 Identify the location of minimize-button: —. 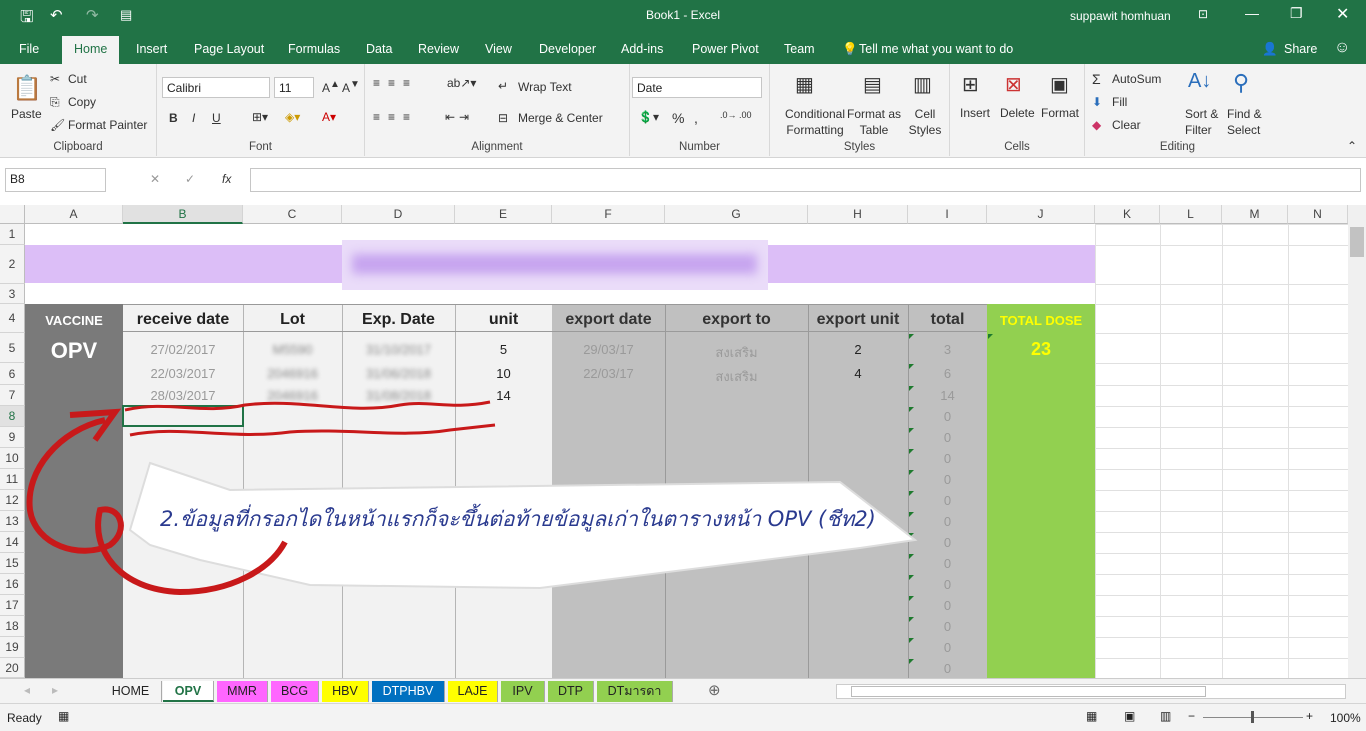
(1252, 13).